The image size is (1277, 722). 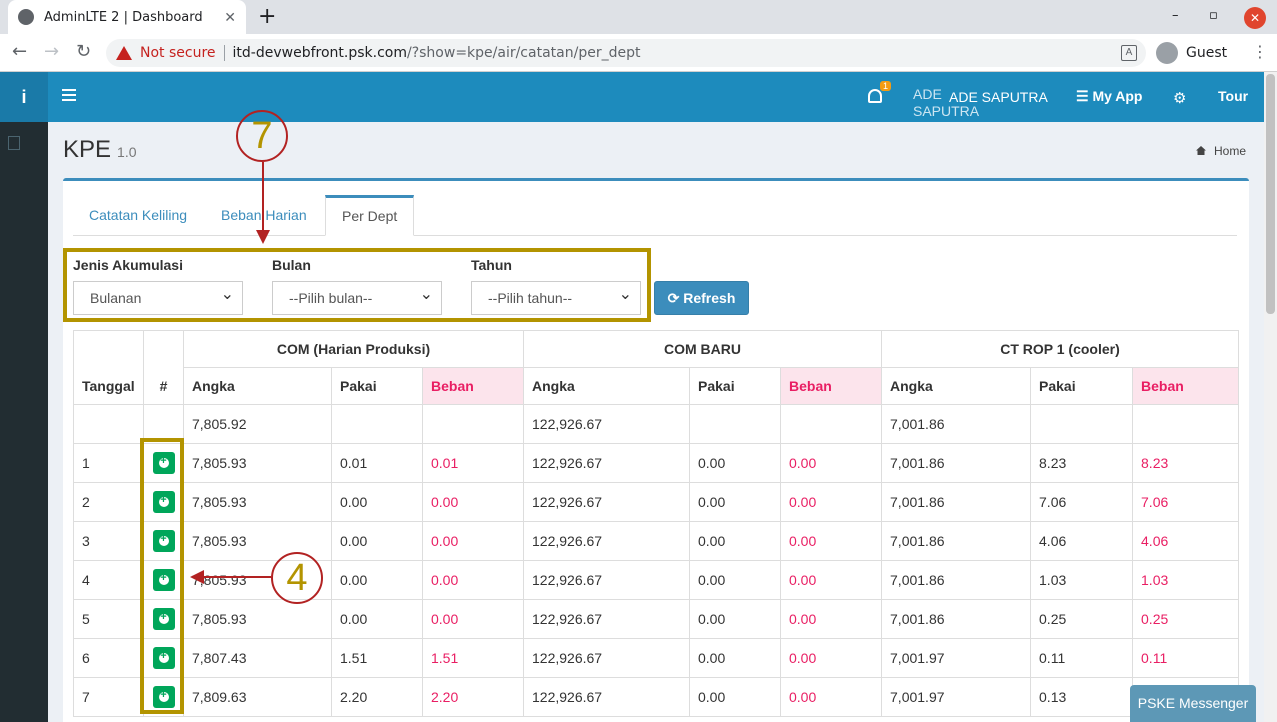 What do you see at coordinates (87, 149) in the screenshot?
I see `page-title-text: KPE` at bounding box center [87, 149].